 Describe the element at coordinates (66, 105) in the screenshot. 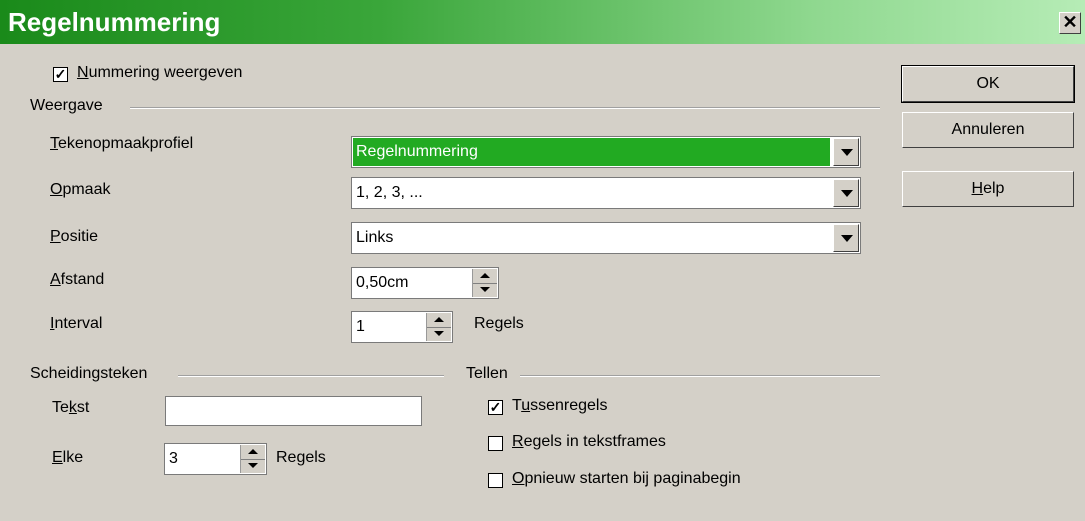

I see `weergave-heading: Weergave` at that location.